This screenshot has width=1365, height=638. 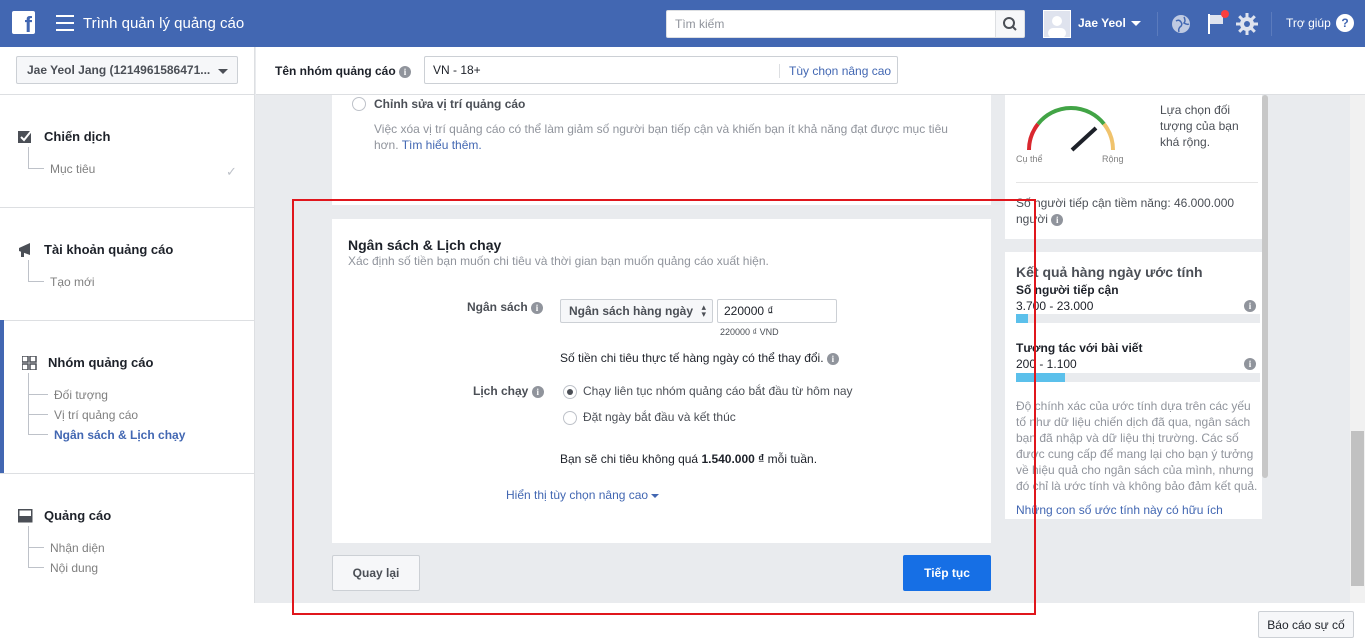 What do you see at coordinates (77, 548) in the screenshot?
I see `sidebar-item-identity: Nhận diện` at bounding box center [77, 548].